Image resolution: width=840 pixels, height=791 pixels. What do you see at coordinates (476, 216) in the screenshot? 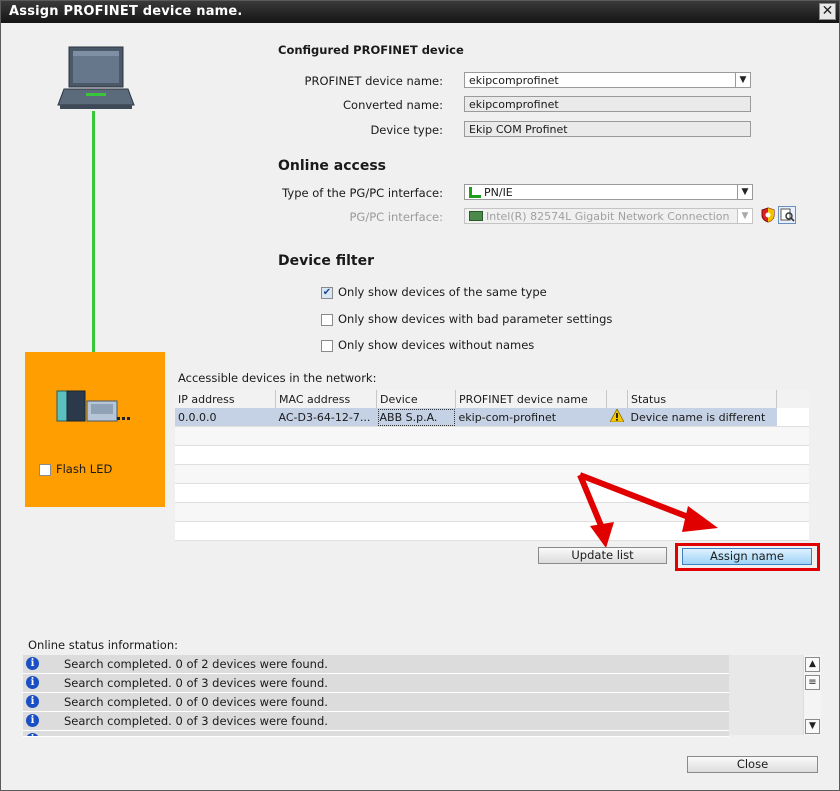
I see `network-card-icon` at bounding box center [476, 216].